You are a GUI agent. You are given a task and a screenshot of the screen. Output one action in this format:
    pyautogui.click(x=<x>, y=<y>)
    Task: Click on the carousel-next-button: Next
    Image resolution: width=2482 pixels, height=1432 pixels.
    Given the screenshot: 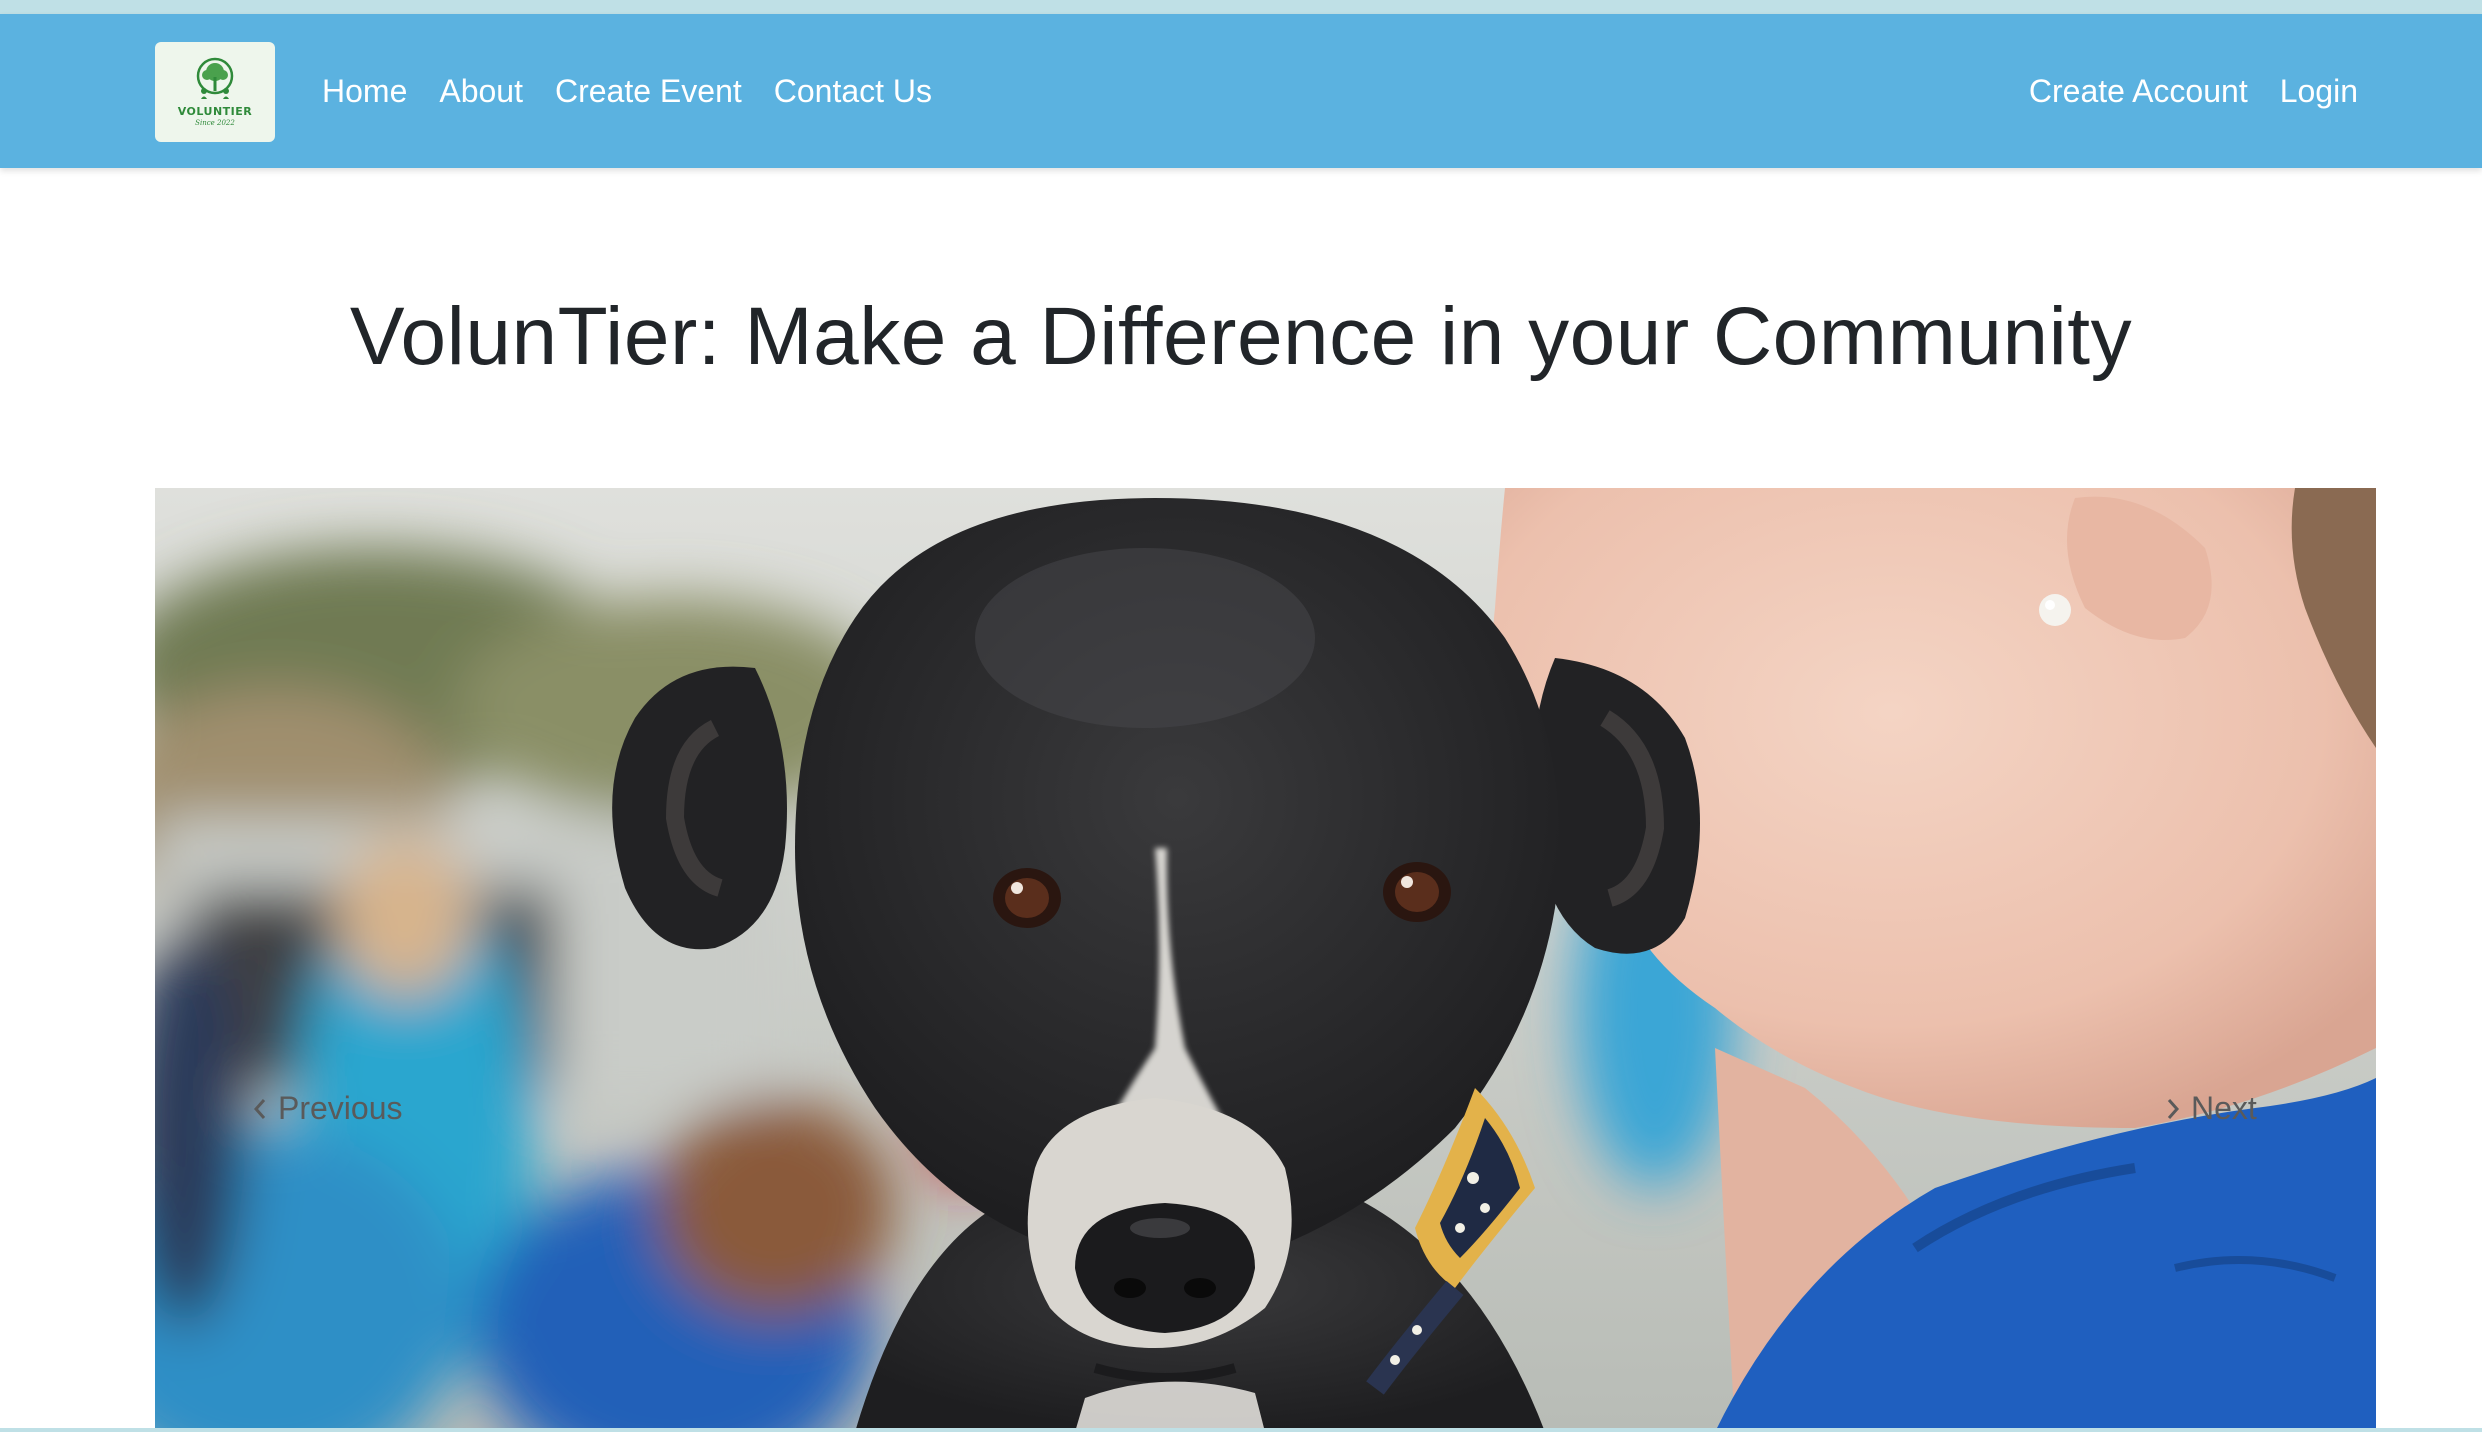 What is the action you would take?
    pyautogui.click(x=2211, y=1108)
    